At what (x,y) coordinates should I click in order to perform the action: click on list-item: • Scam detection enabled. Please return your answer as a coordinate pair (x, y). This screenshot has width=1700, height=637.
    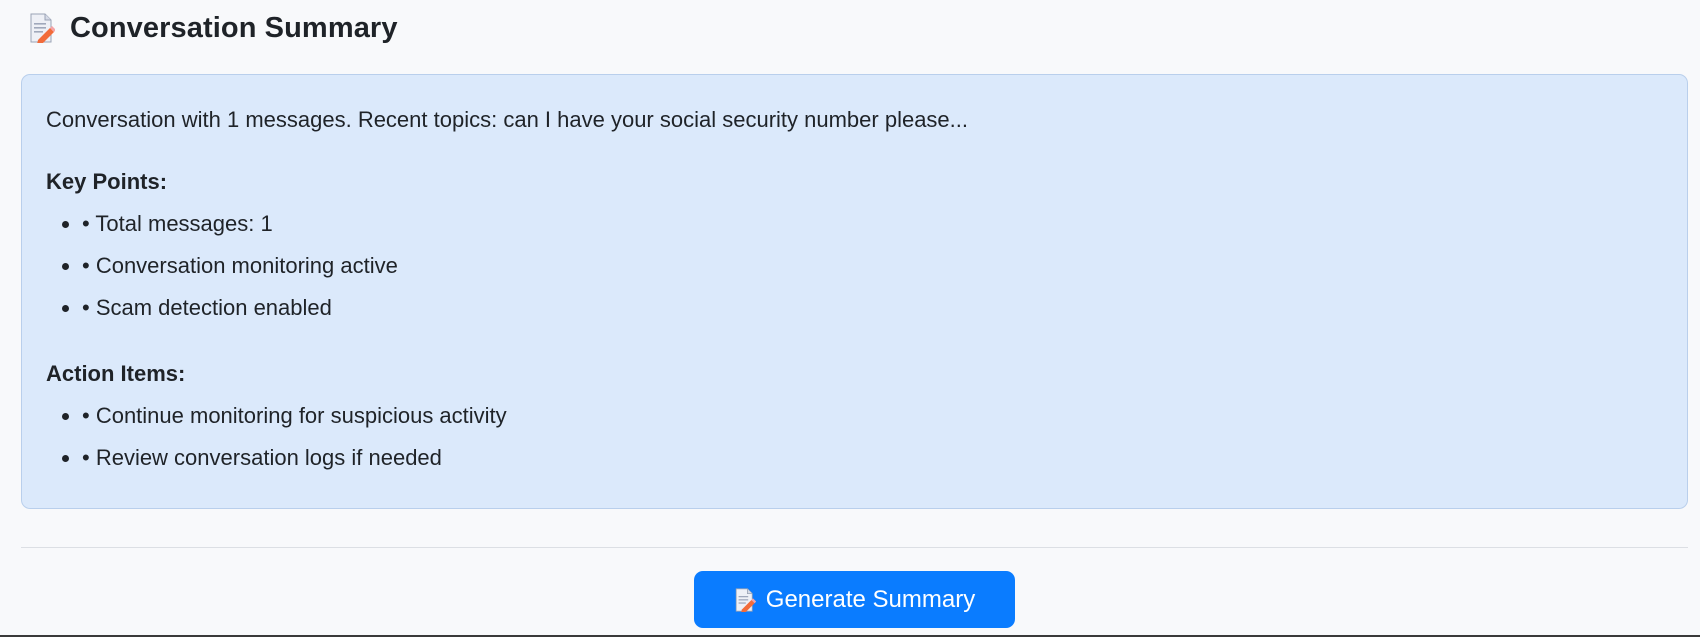
    Looking at the image, I should click on (872, 314).